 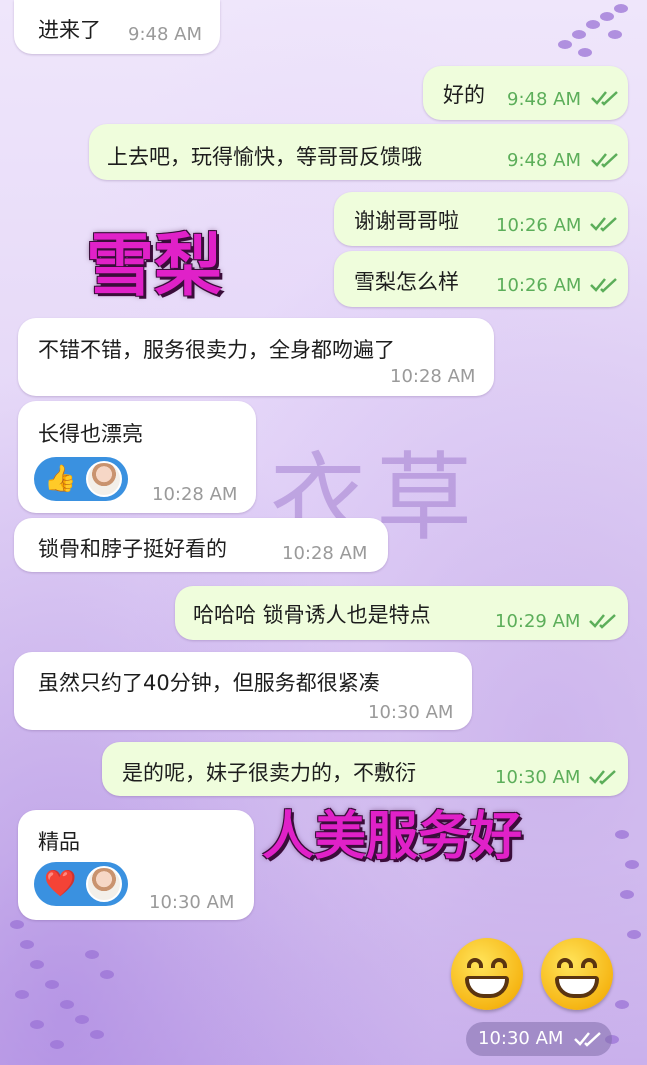 I want to click on reaction-chip: 👍, so click(x=81, y=479).